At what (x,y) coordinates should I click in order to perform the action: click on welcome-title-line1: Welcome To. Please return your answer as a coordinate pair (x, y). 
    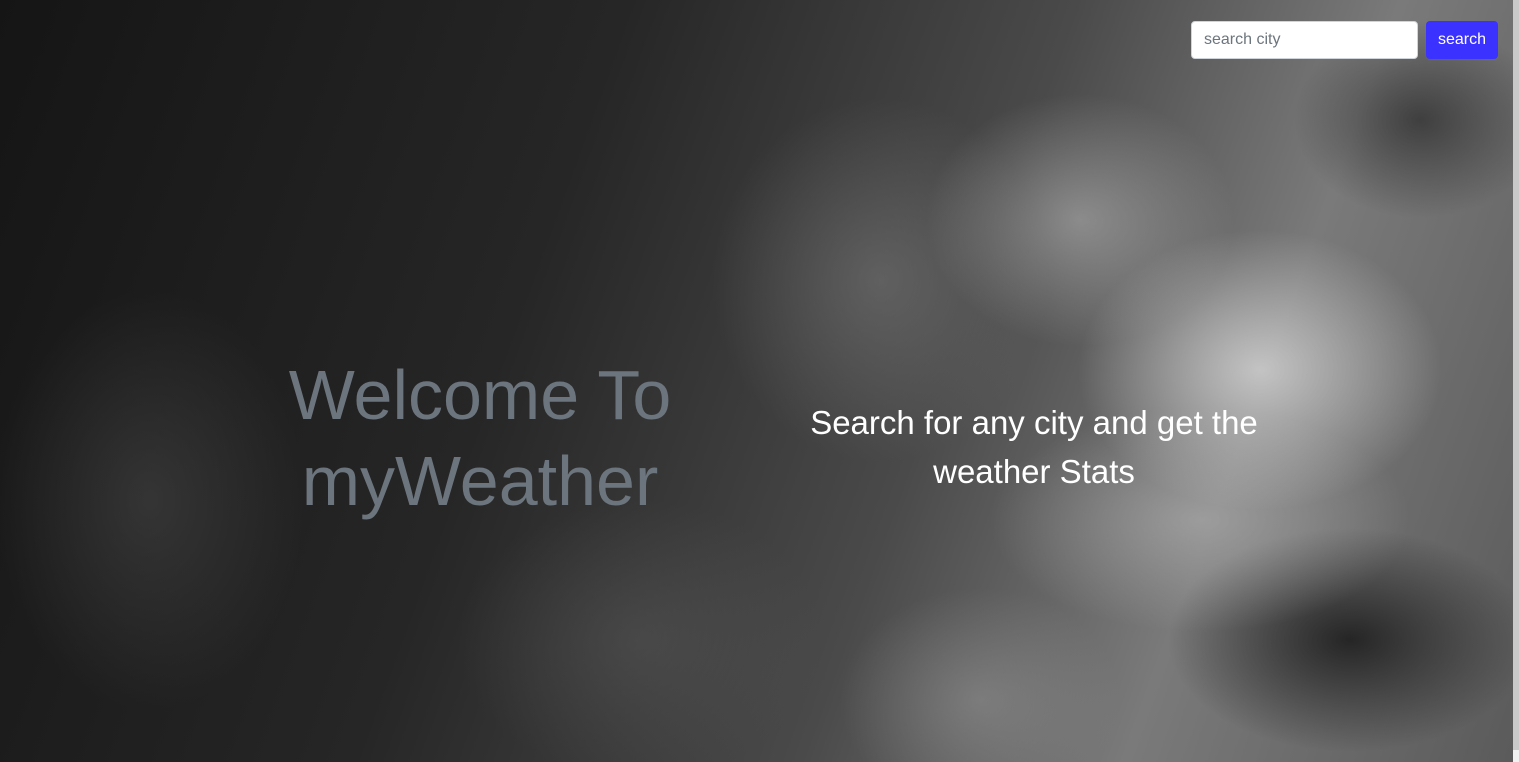
    Looking at the image, I should click on (480, 395).